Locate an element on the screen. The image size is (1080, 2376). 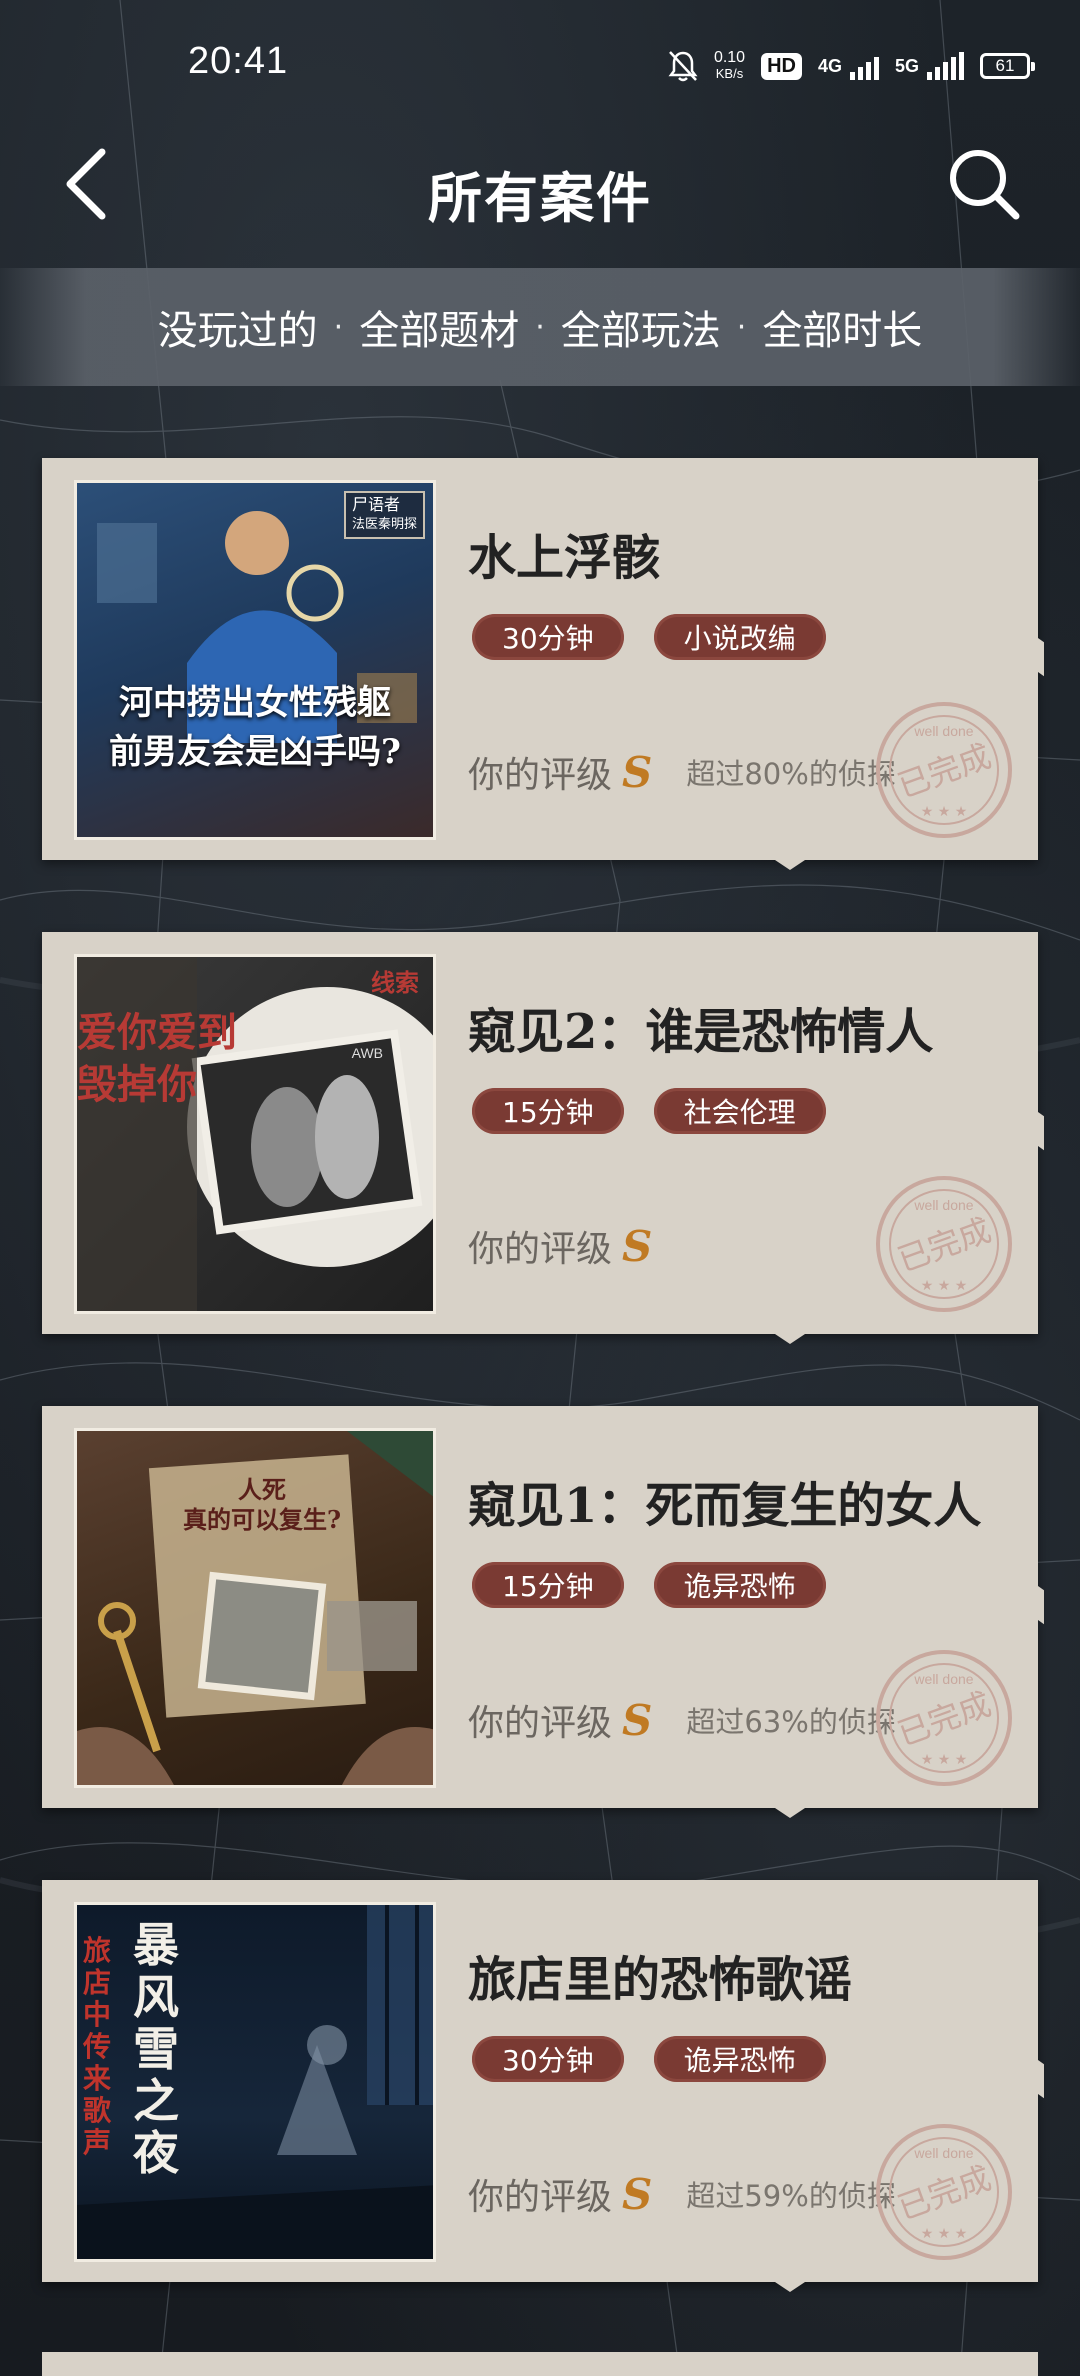
cover-illustration is located at coordinates (255, 2082).